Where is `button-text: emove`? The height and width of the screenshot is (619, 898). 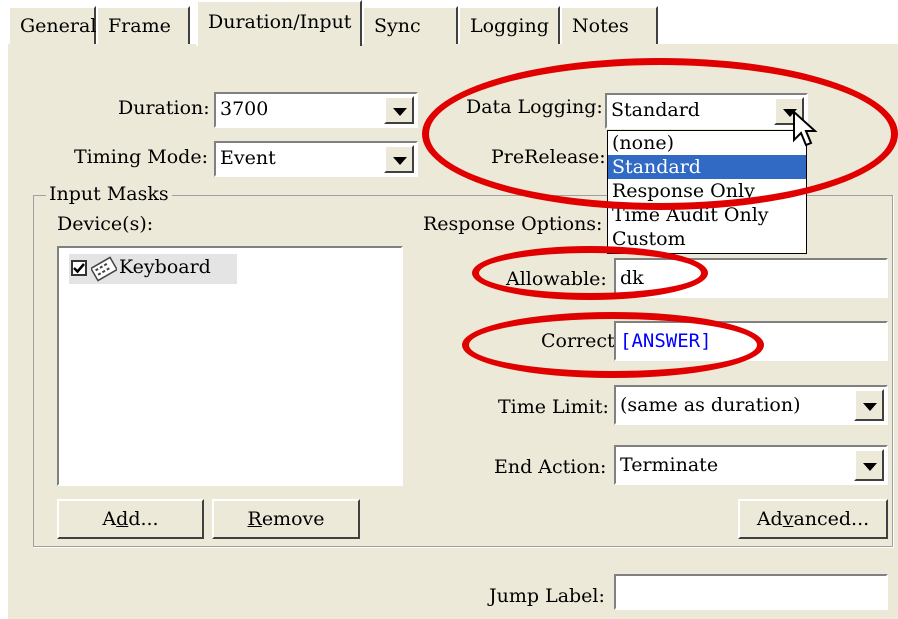 button-text: emove is located at coordinates (293, 519).